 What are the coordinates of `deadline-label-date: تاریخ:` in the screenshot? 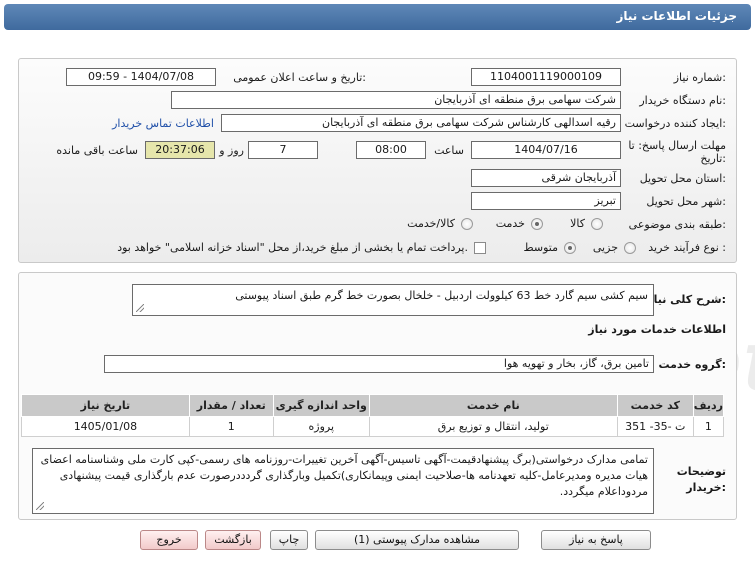 It's located at (713, 158).